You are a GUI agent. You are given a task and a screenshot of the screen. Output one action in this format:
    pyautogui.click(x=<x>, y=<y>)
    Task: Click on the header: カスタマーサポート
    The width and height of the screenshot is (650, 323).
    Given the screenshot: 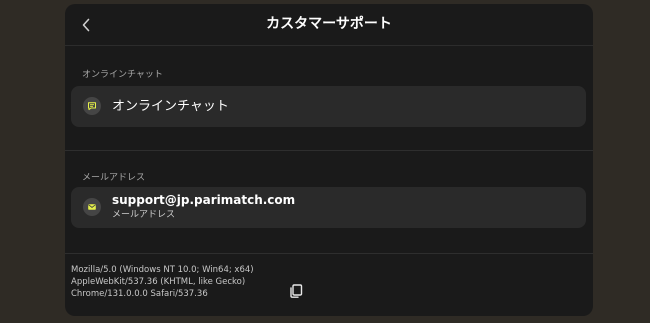 What is the action you would take?
    pyautogui.click(x=329, y=25)
    